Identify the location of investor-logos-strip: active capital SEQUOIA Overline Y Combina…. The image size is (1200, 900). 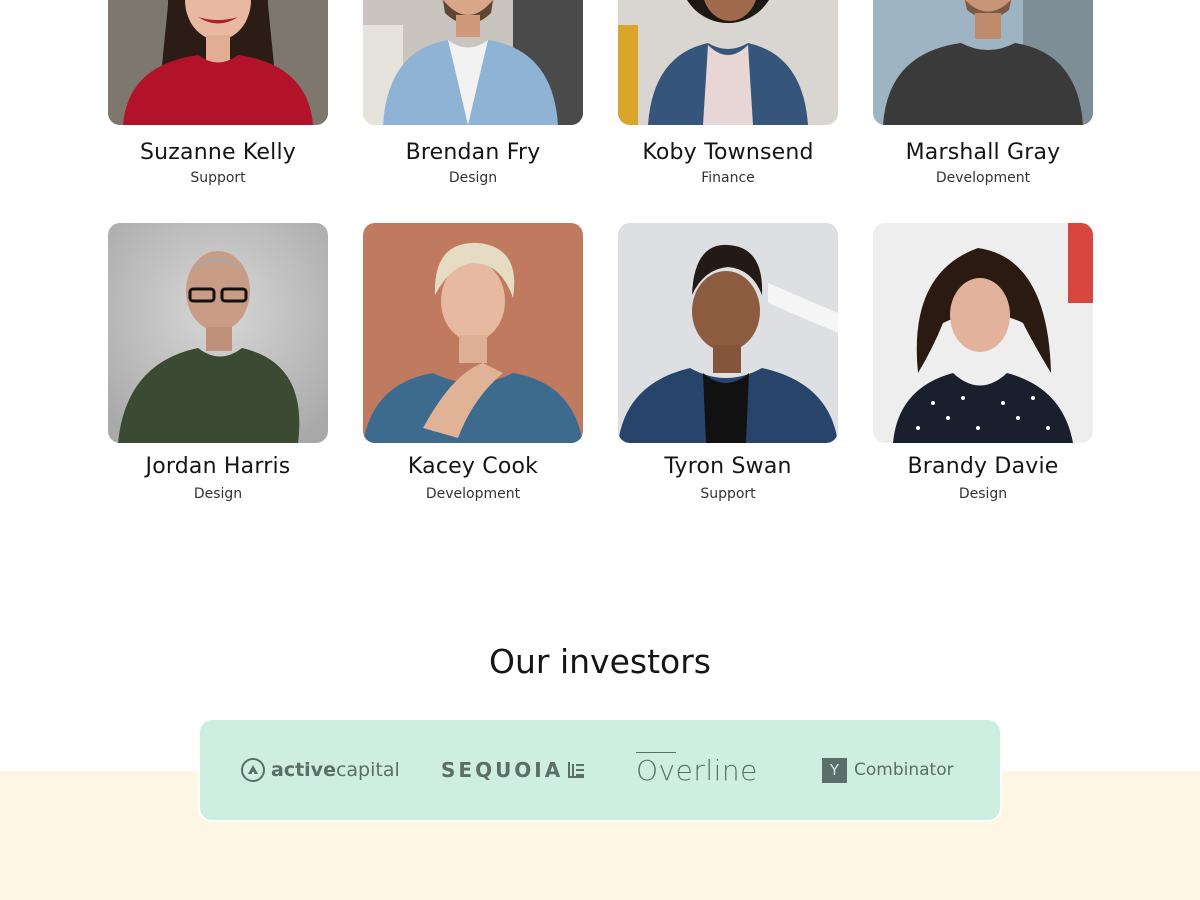
(600, 770).